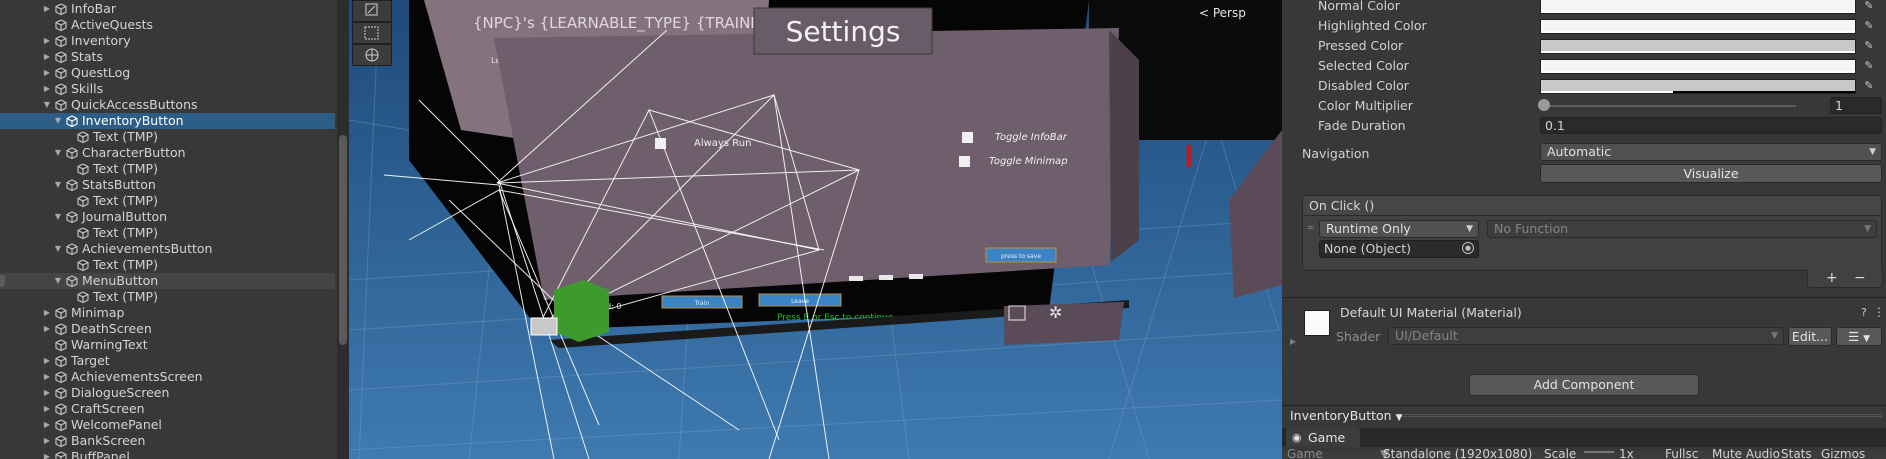 This screenshot has width=1886, height=459. What do you see at coordinates (372, 11) in the screenshot?
I see `rect-tool-button` at bounding box center [372, 11].